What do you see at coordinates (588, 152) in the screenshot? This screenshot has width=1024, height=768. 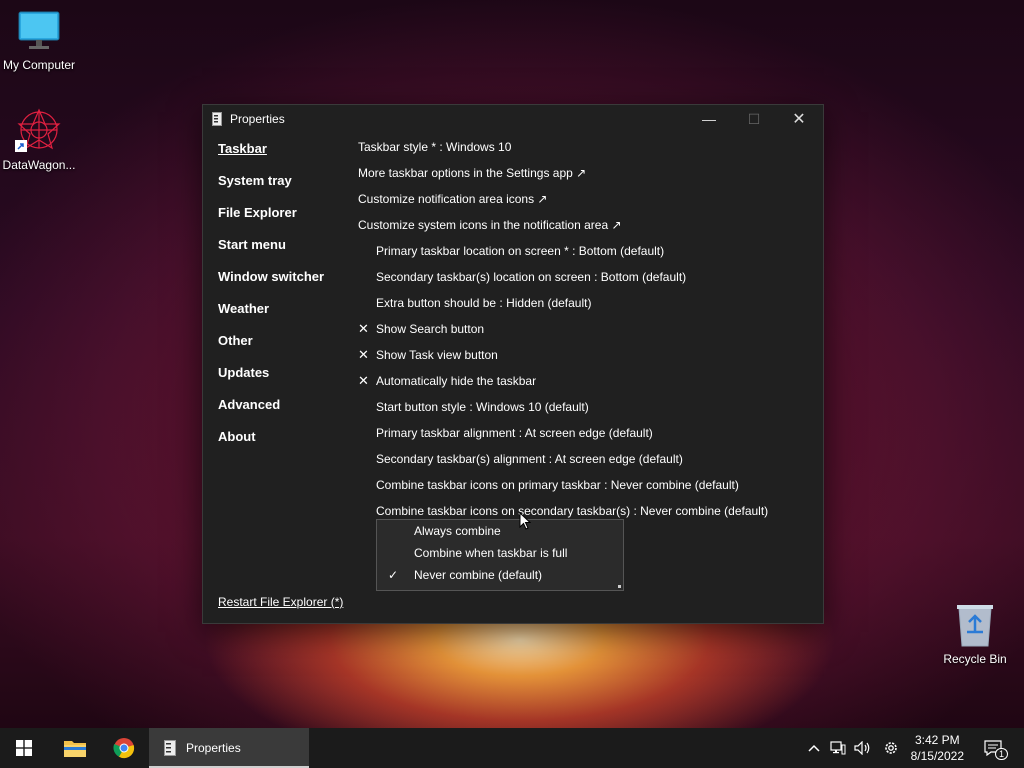 I see `setting-taskbar-style: Taskbar style * : Windows 10` at bounding box center [588, 152].